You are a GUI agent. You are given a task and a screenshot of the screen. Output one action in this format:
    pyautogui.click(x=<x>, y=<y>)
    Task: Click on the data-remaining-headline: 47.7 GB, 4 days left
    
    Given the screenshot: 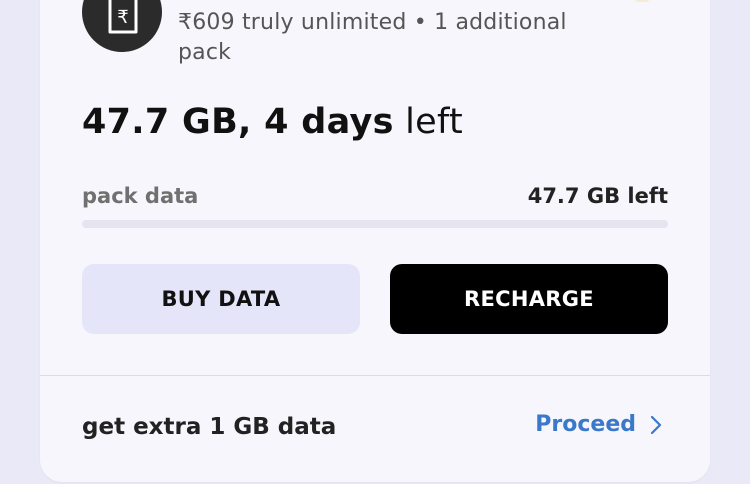 What is the action you would take?
    pyautogui.click(x=272, y=122)
    